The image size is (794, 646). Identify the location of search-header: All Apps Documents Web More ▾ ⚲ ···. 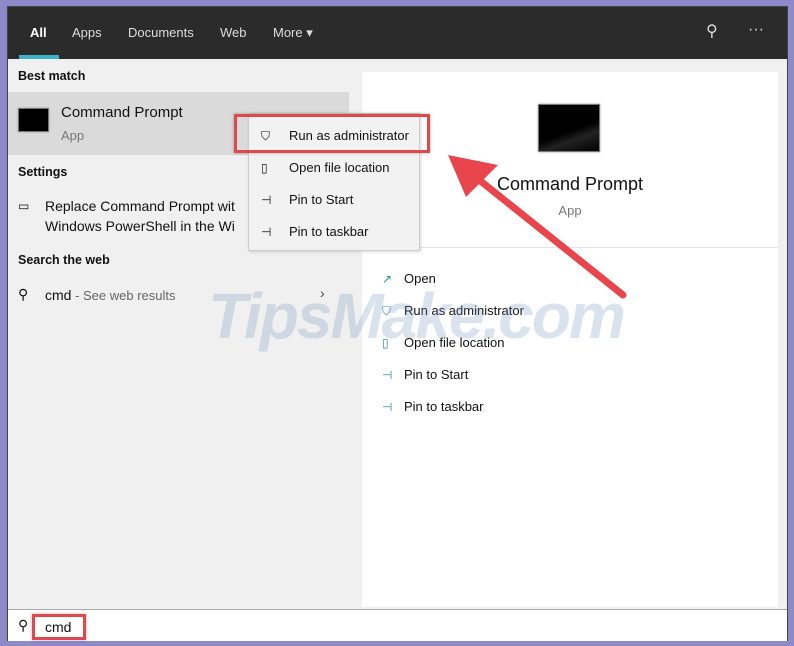
(397, 33).